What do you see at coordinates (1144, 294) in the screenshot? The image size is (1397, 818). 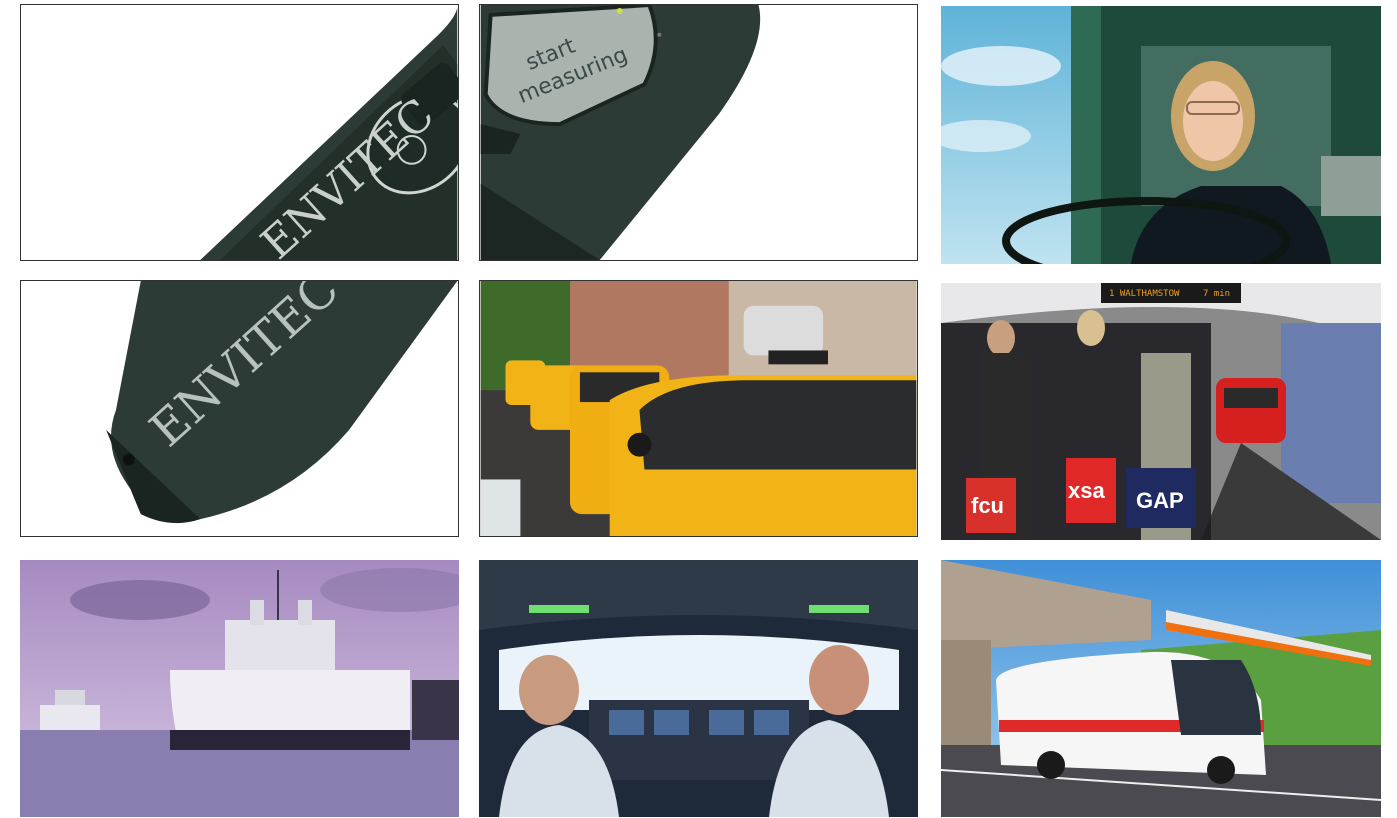 I see `departure-destination: 1 WALTHAMSTOW` at bounding box center [1144, 294].